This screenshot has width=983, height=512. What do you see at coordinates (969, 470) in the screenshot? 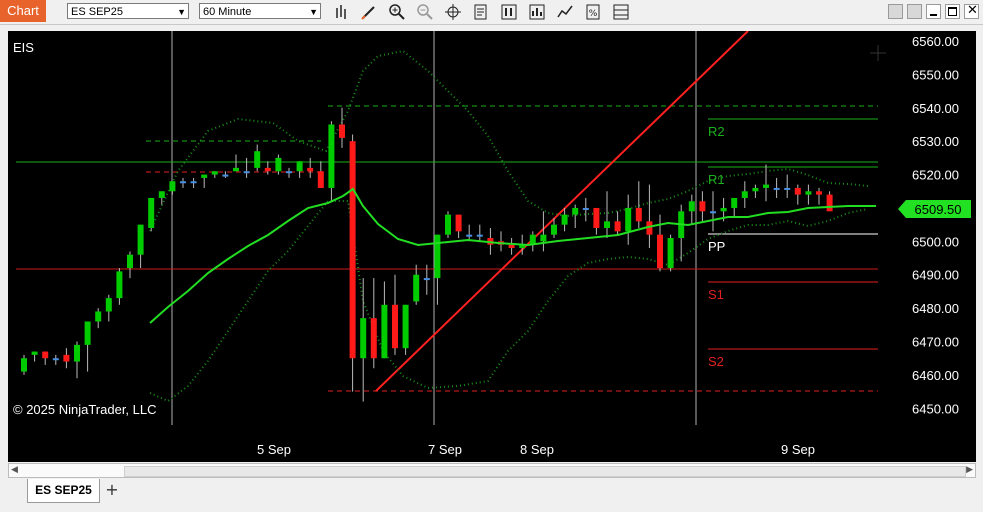
I see `scroll-right-icon: ▶` at bounding box center [969, 470].